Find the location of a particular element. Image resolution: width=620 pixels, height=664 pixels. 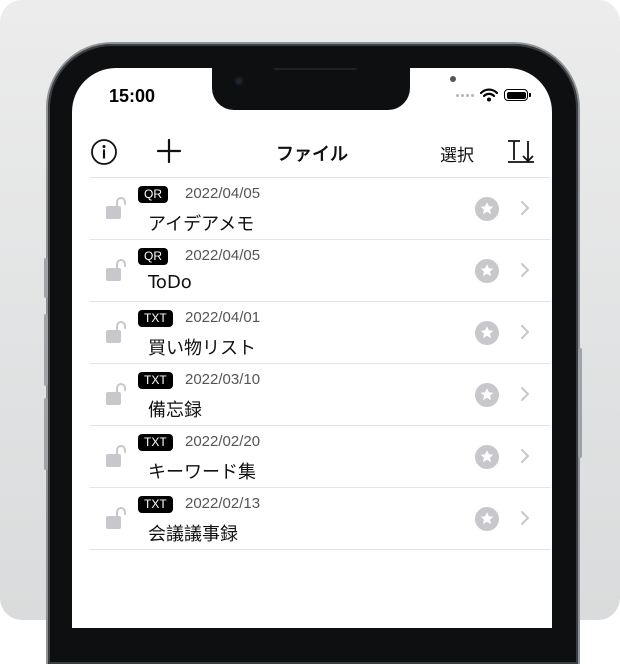

file-date: 2022/02/13 is located at coordinates (223, 503).